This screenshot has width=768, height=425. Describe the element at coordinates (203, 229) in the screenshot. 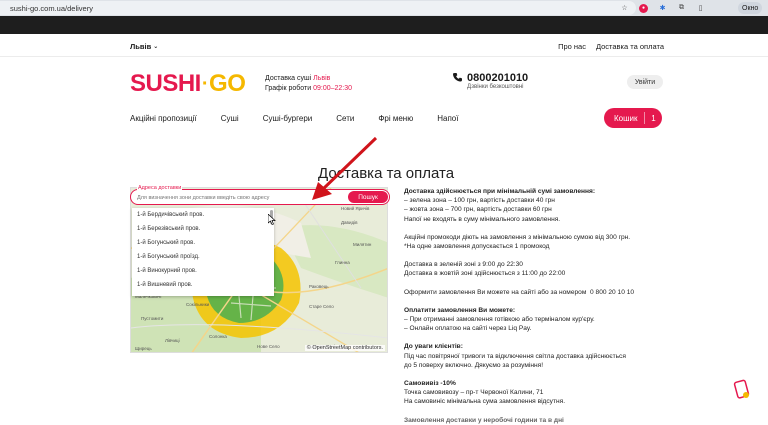

I see `suggestion-item: 1-й Березівський пров.` at that location.